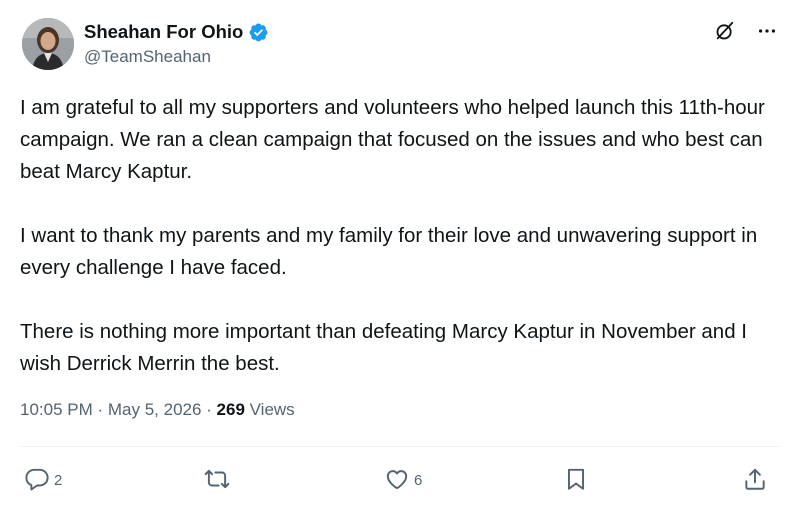 The image size is (800, 514). Describe the element at coordinates (163, 32) in the screenshot. I see `display-name: Sheahan For Ohio` at that location.